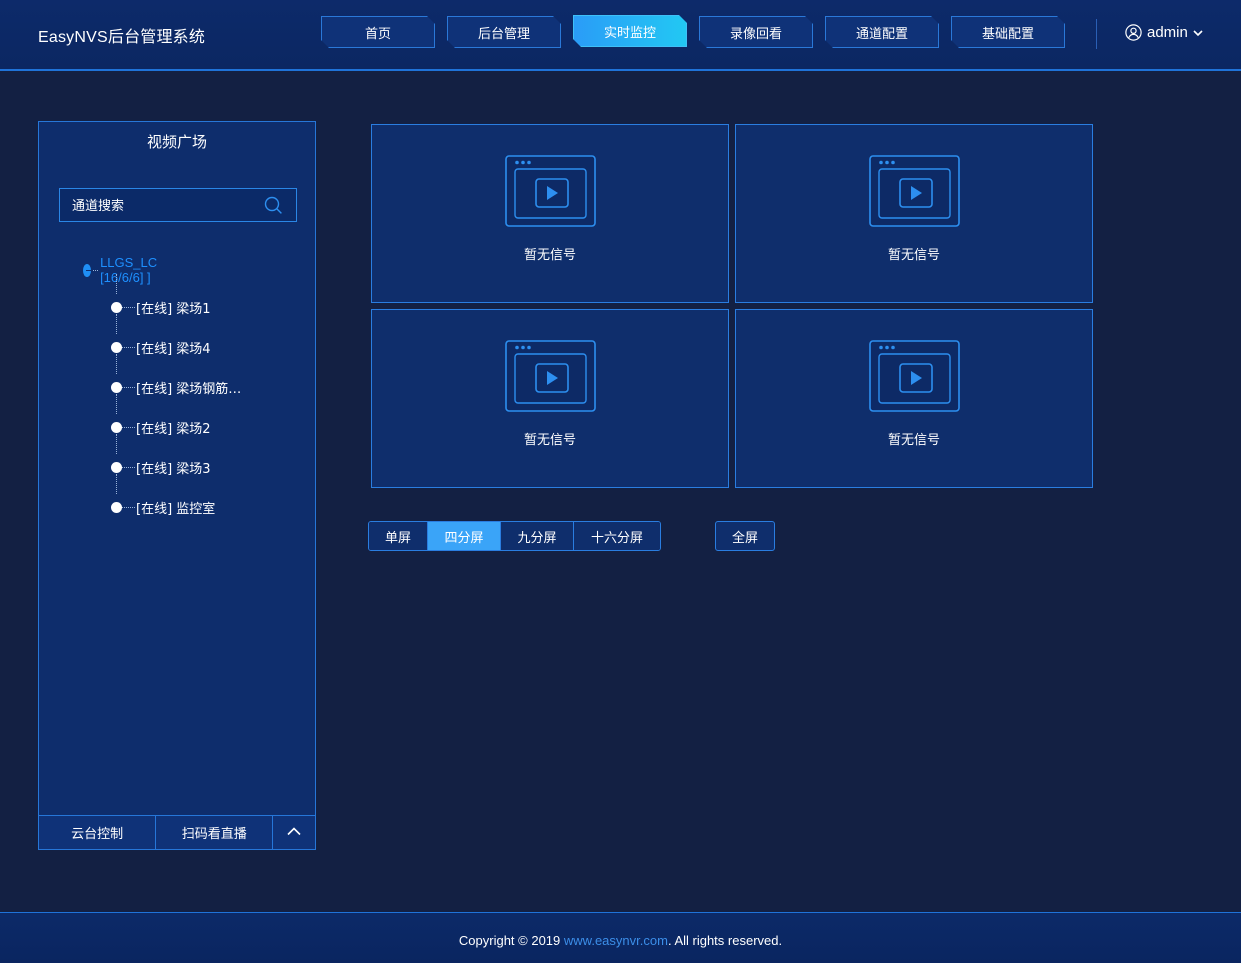  Describe the element at coordinates (173, 429) in the screenshot. I see `channel-label: [在线] 梁场2` at that location.